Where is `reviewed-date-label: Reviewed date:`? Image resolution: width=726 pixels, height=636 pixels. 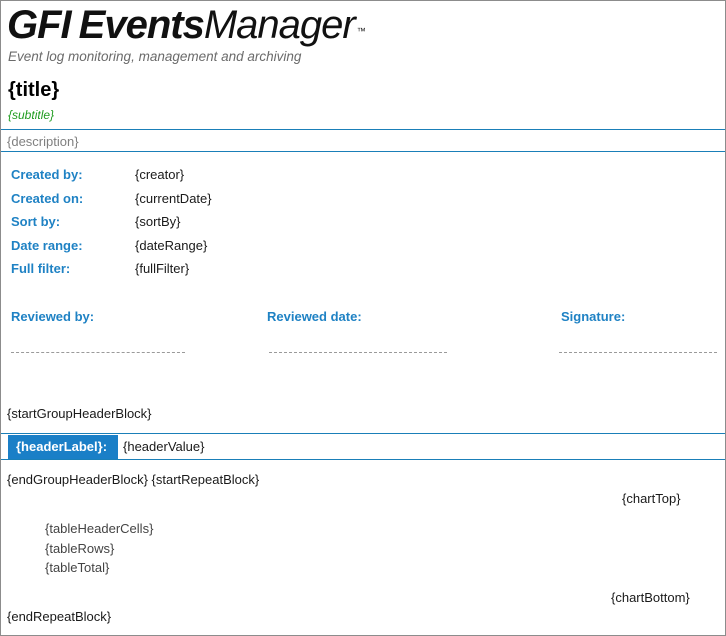 reviewed-date-label: Reviewed date: is located at coordinates (314, 316).